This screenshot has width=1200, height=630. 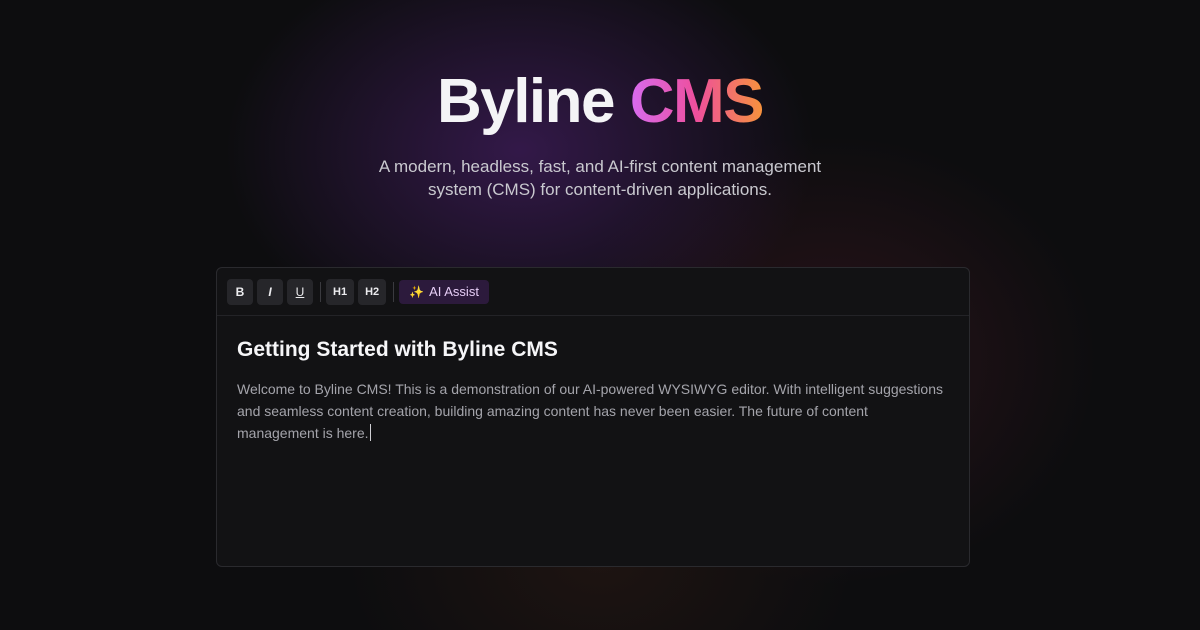 I want to click on ai-assist-button: ✨ AI Assist, so click(x=444, y=291).